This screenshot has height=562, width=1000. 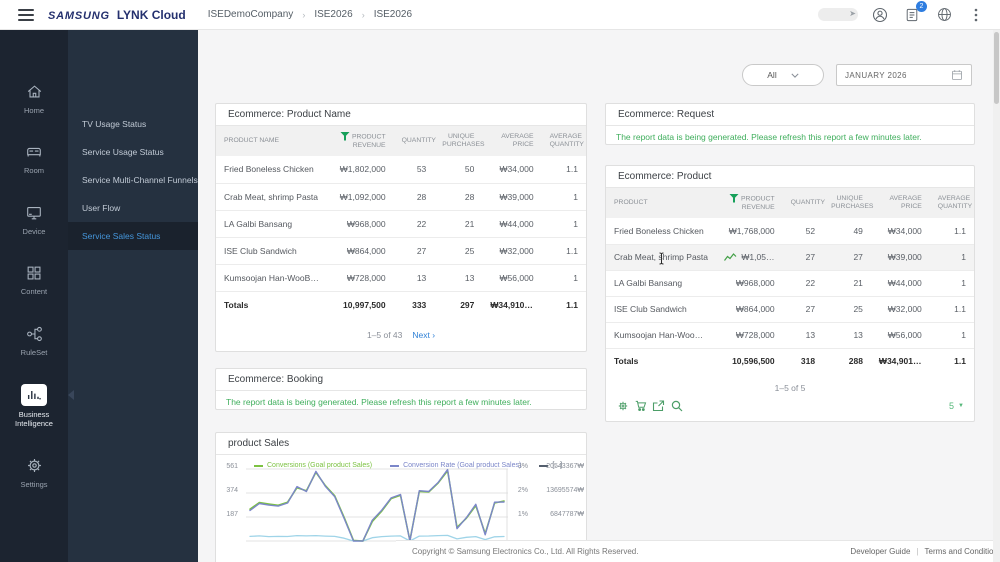 What do you see at coordinates (649, 405) in the screenshot?
I see `table-toolbar` at bounding box center [649, 405].